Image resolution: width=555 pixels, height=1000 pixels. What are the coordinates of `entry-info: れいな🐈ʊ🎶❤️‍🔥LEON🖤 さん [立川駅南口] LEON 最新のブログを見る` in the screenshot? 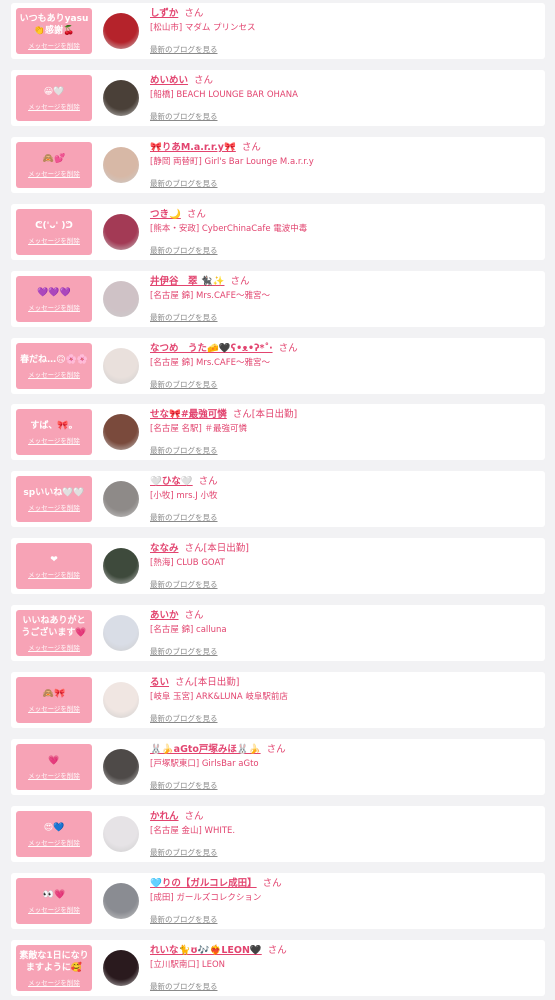 It's located at (345, 968).